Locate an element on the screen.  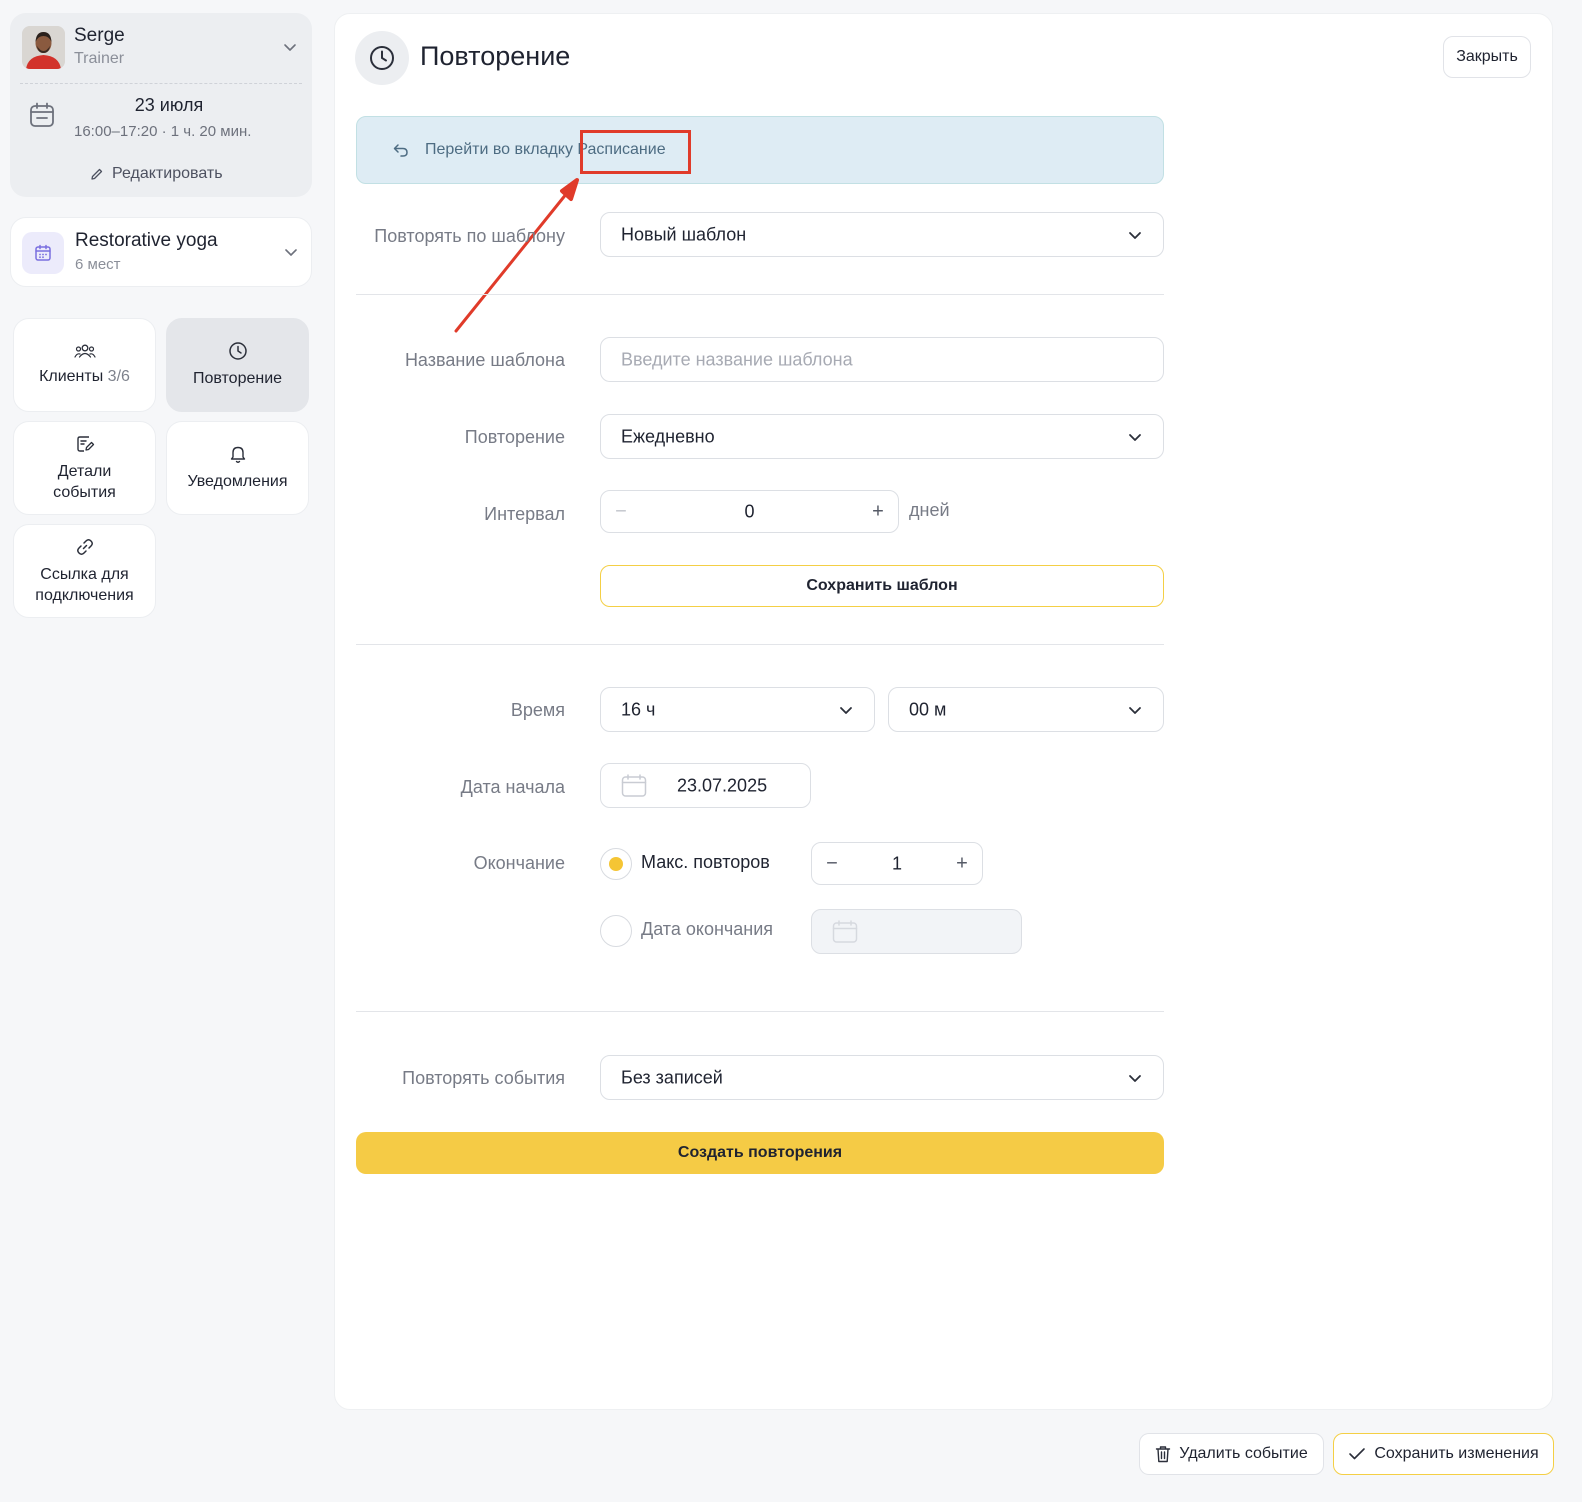
interval-stepper: − 0 + is located at coordinates (749, 511).